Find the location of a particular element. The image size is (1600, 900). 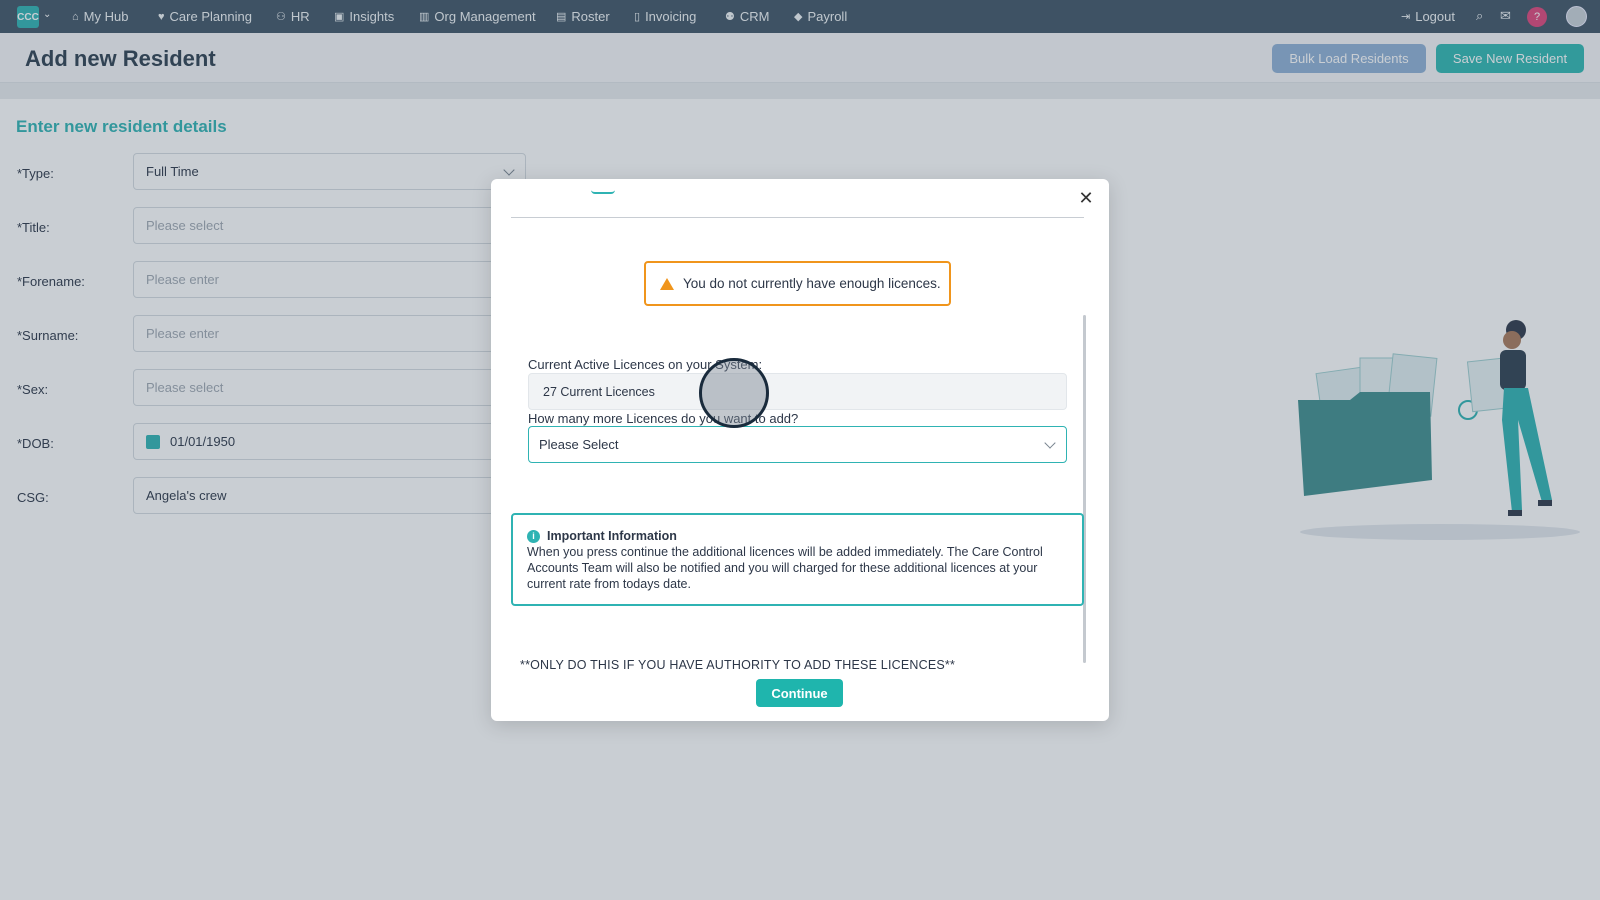

continue-button: Continue is located at coordinates (799, 693).